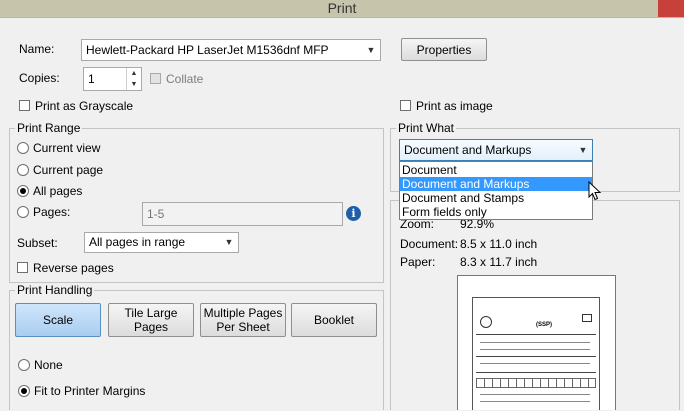 The image size is (684, 411). What do you see at coordinates (48, 365) in the screenshot?
I see `scale-none-label: None` at bounding box center [48, 365].